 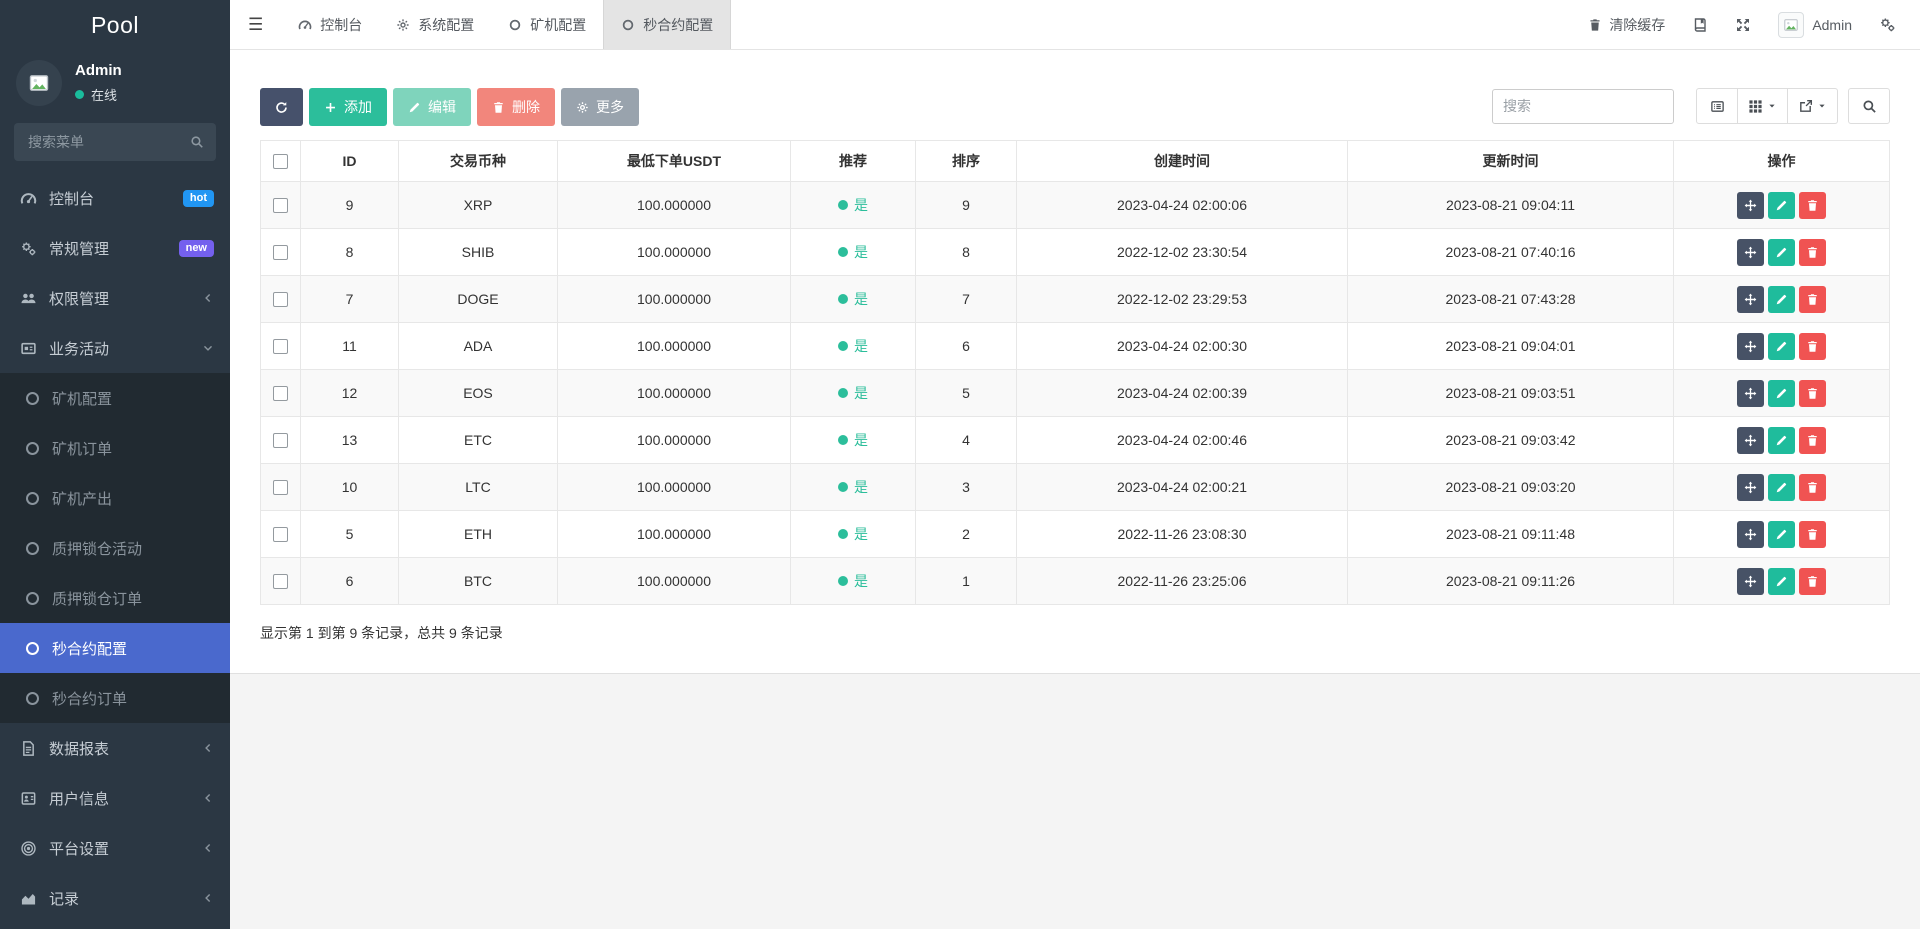 I want to click on pencil-icon, so click(x=1781, y=393).